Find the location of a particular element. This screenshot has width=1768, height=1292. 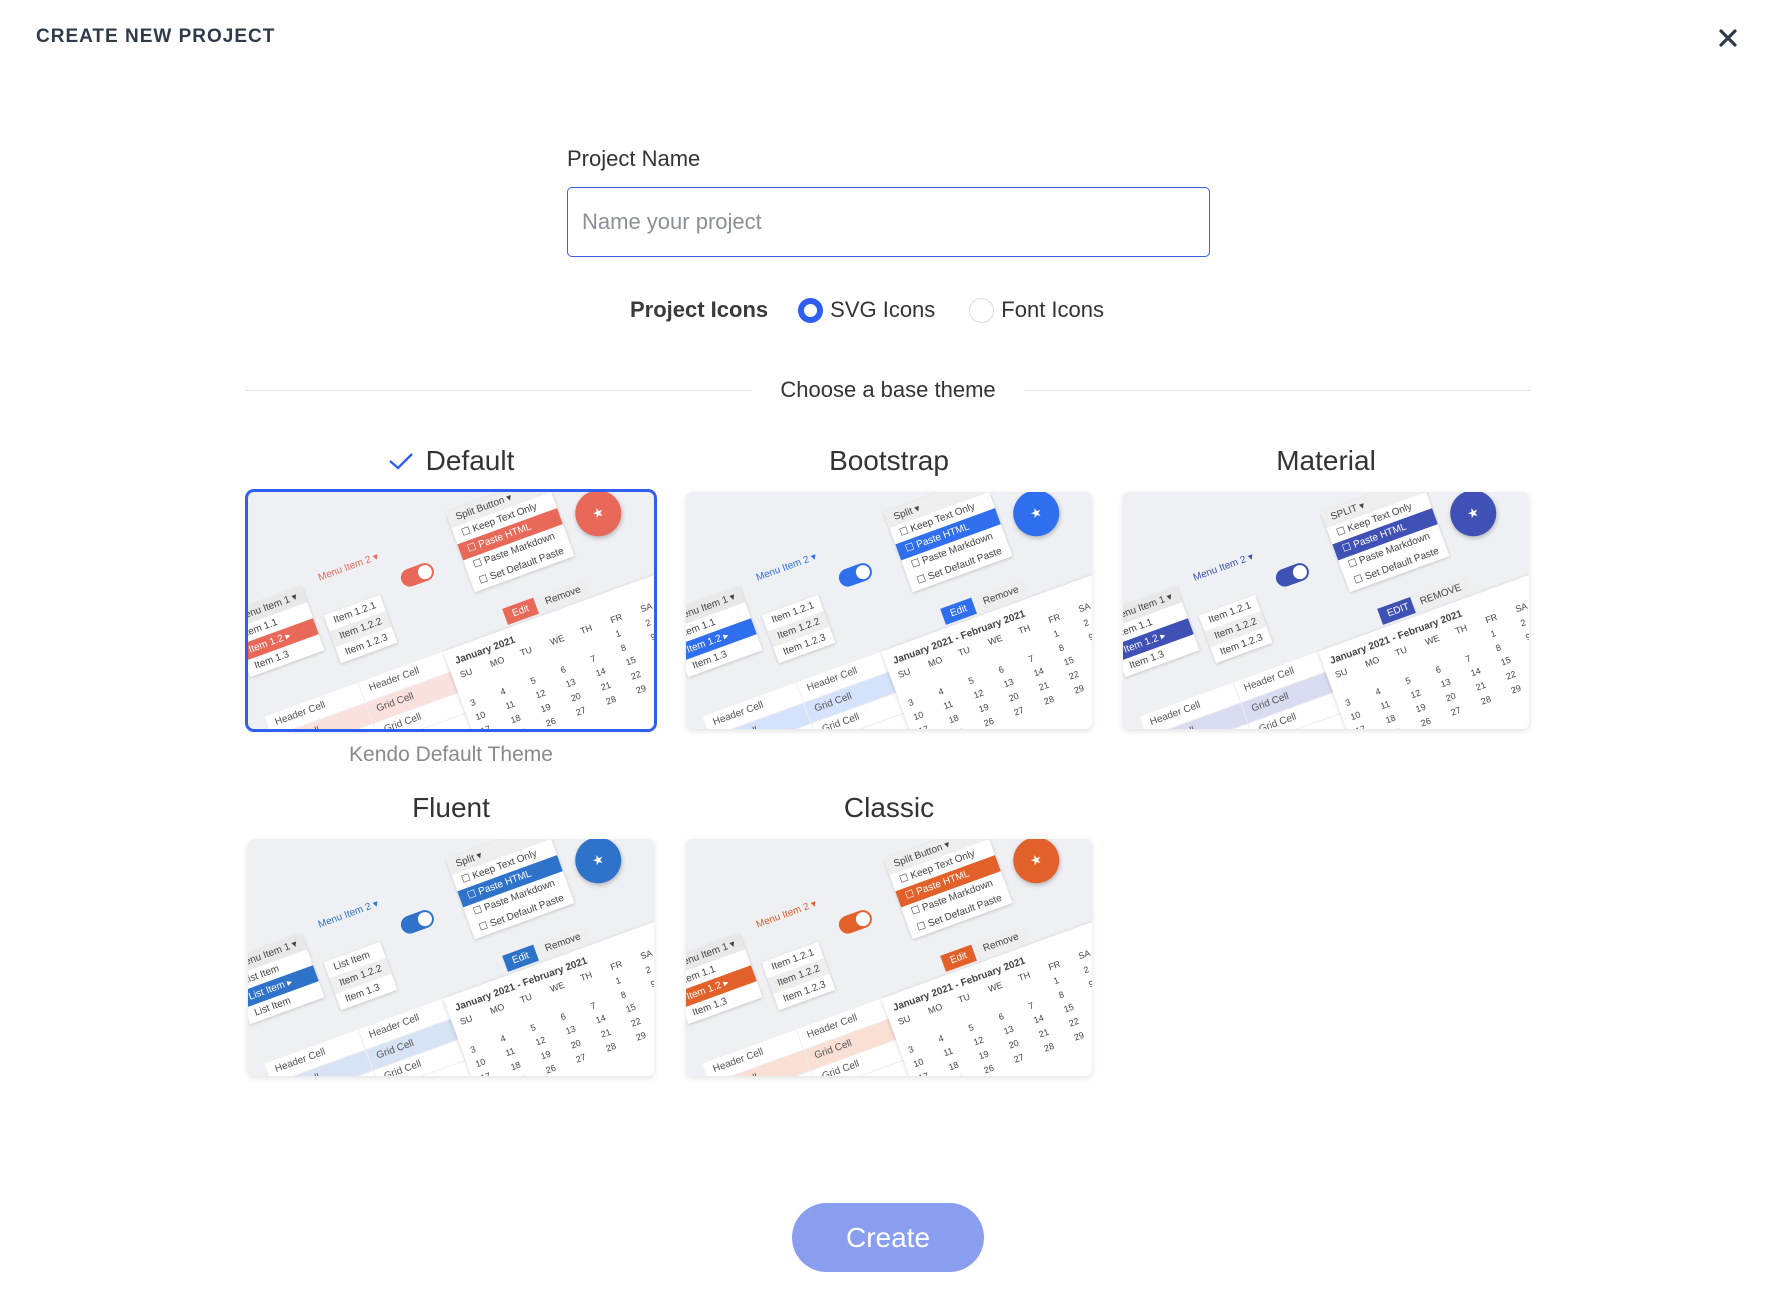

create-button: Create is located at coordinates (888, 1237).